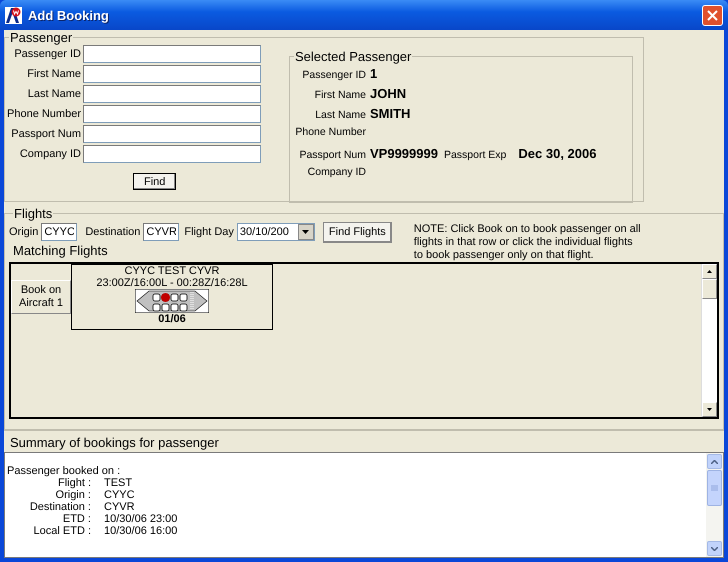 The height and width of the screenshot is (562, 728). Describe the element at coordinates (390, 113) in the screenshot. I see `field-value: SMITH` at that location.